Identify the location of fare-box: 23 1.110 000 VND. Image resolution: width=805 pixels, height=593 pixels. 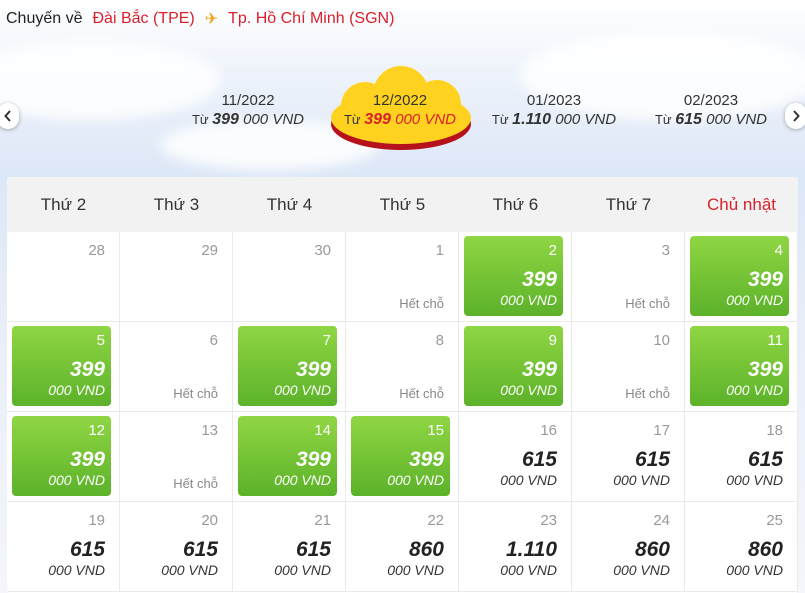
(513, 546).